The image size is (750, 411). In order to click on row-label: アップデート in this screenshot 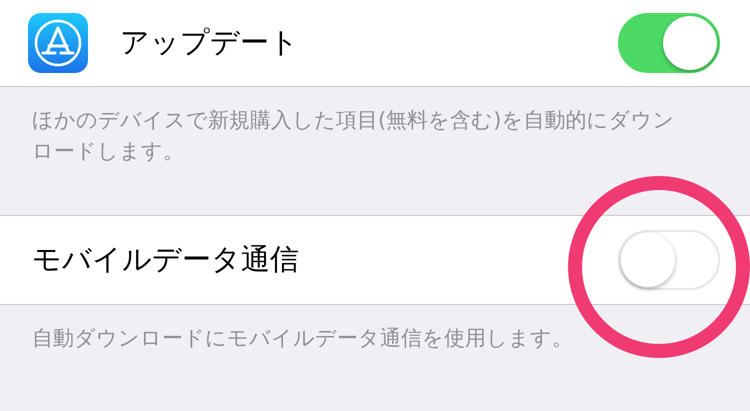, I will do `click(210, 42)`.